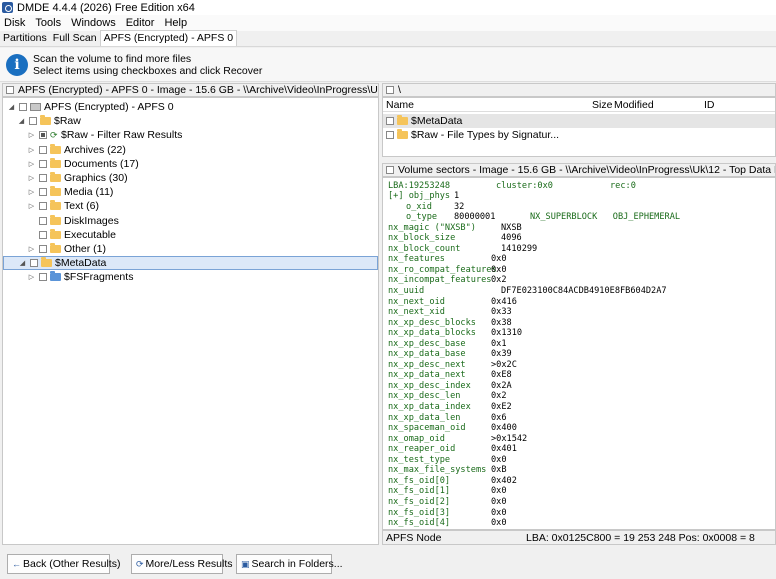  Describe the element at coordinates (58, 192) in the screenshot. I see `tree-item: ▷ Media (11)` at that location.